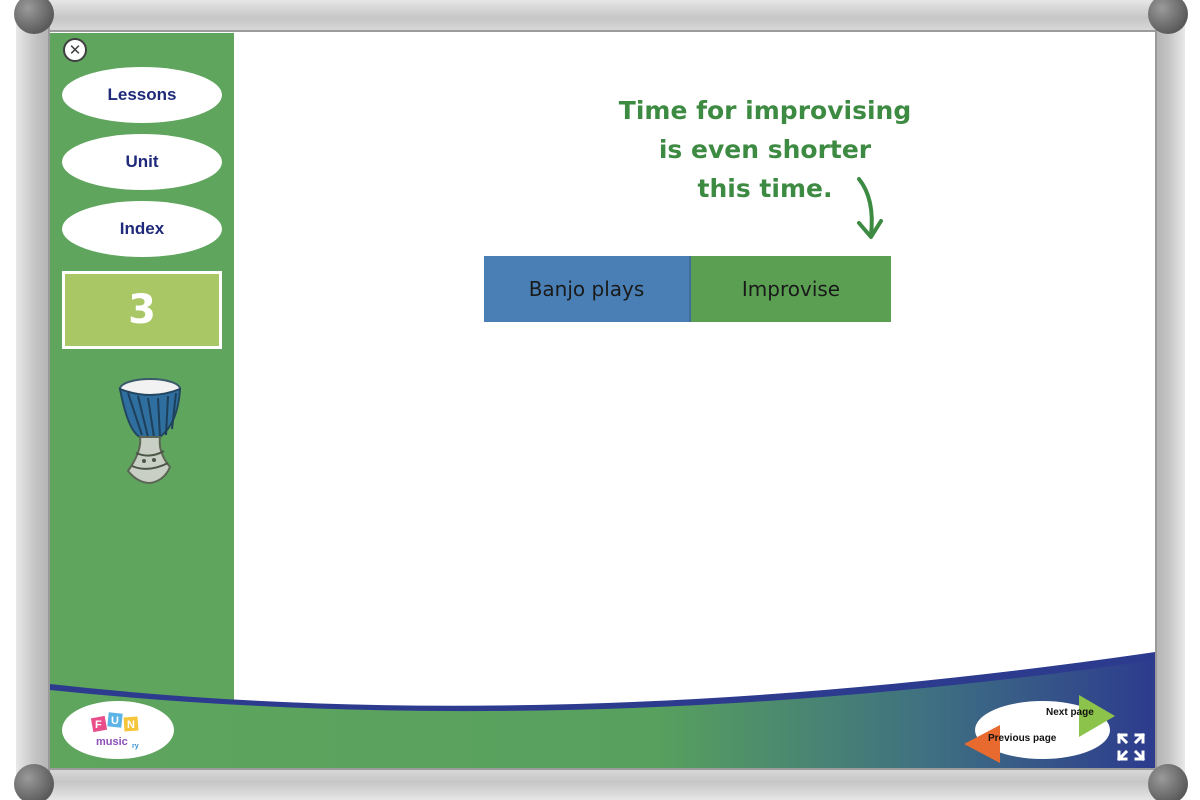  I want to click on index-button-label: Index, so click(142, 228).